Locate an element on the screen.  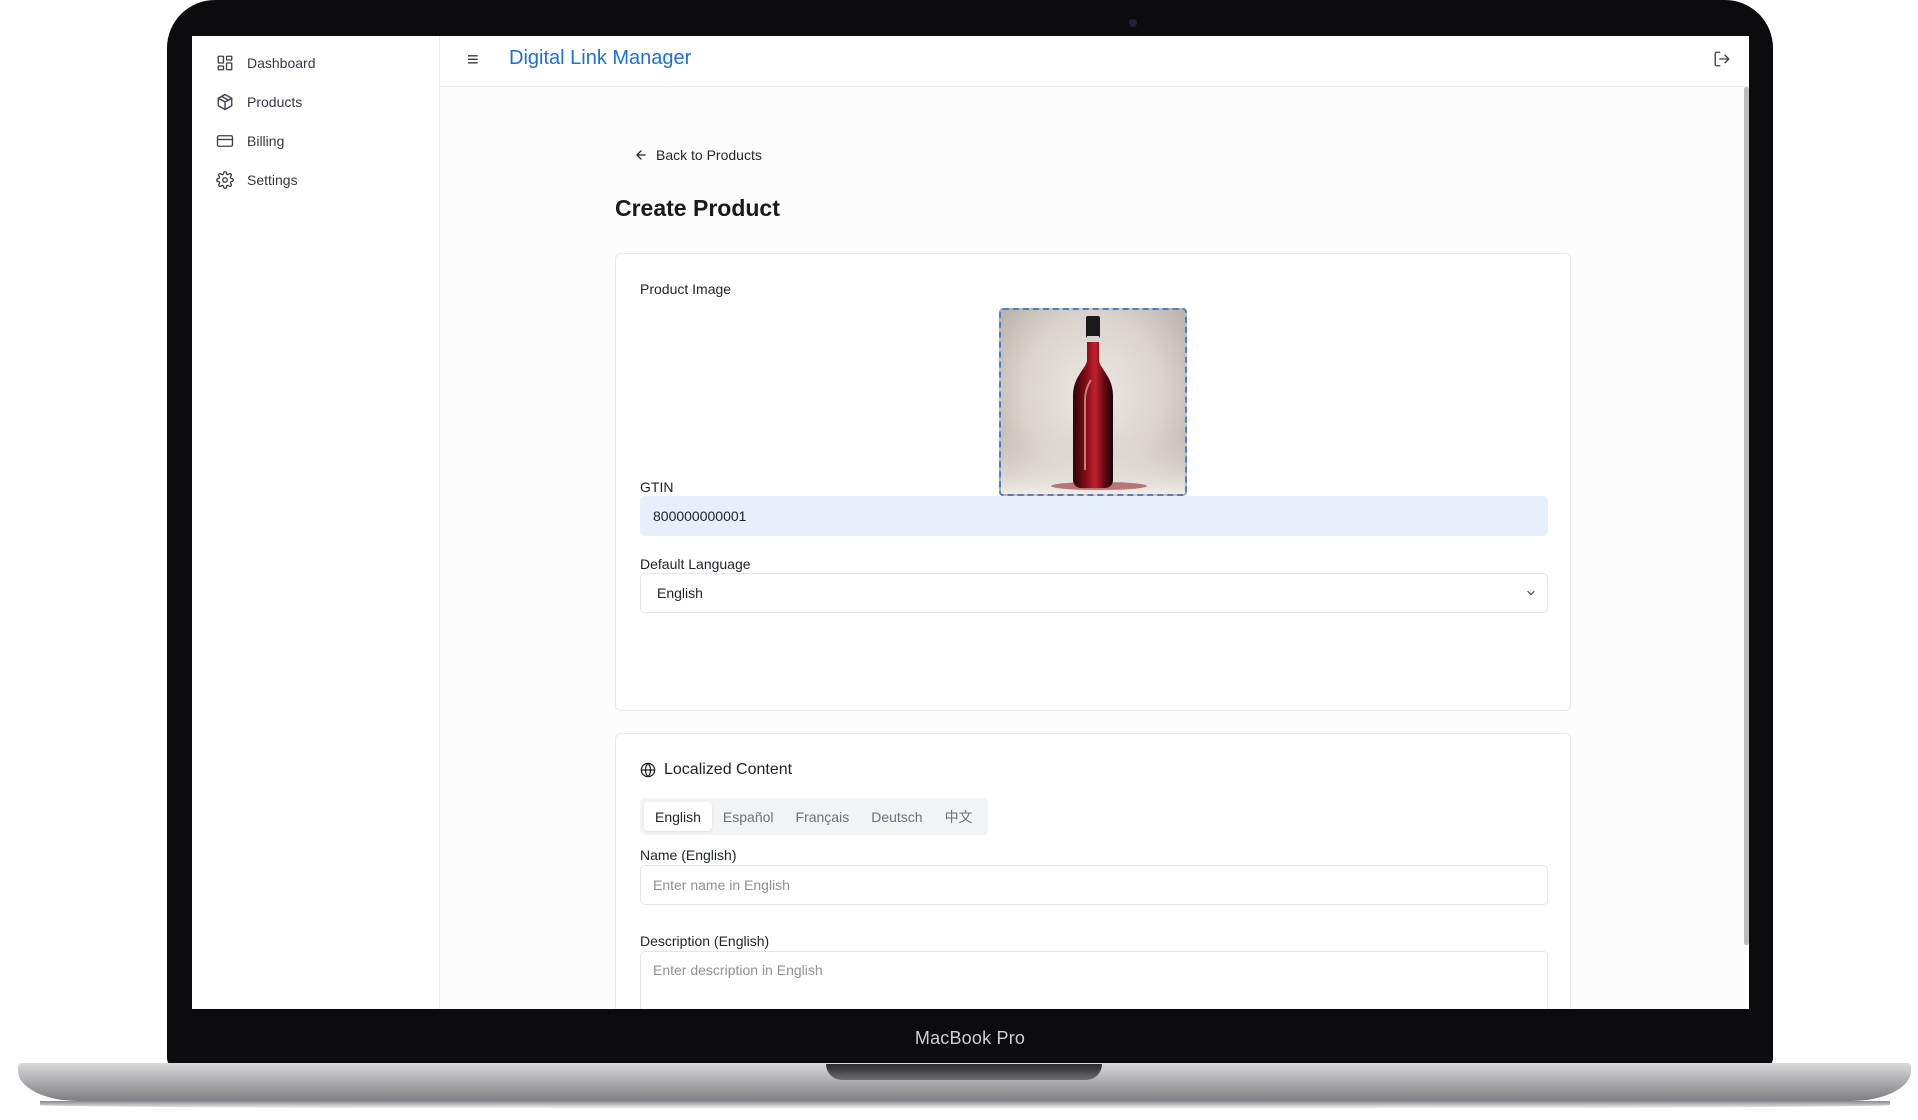
tab-francais: Français is located at coordinates (823, 816).